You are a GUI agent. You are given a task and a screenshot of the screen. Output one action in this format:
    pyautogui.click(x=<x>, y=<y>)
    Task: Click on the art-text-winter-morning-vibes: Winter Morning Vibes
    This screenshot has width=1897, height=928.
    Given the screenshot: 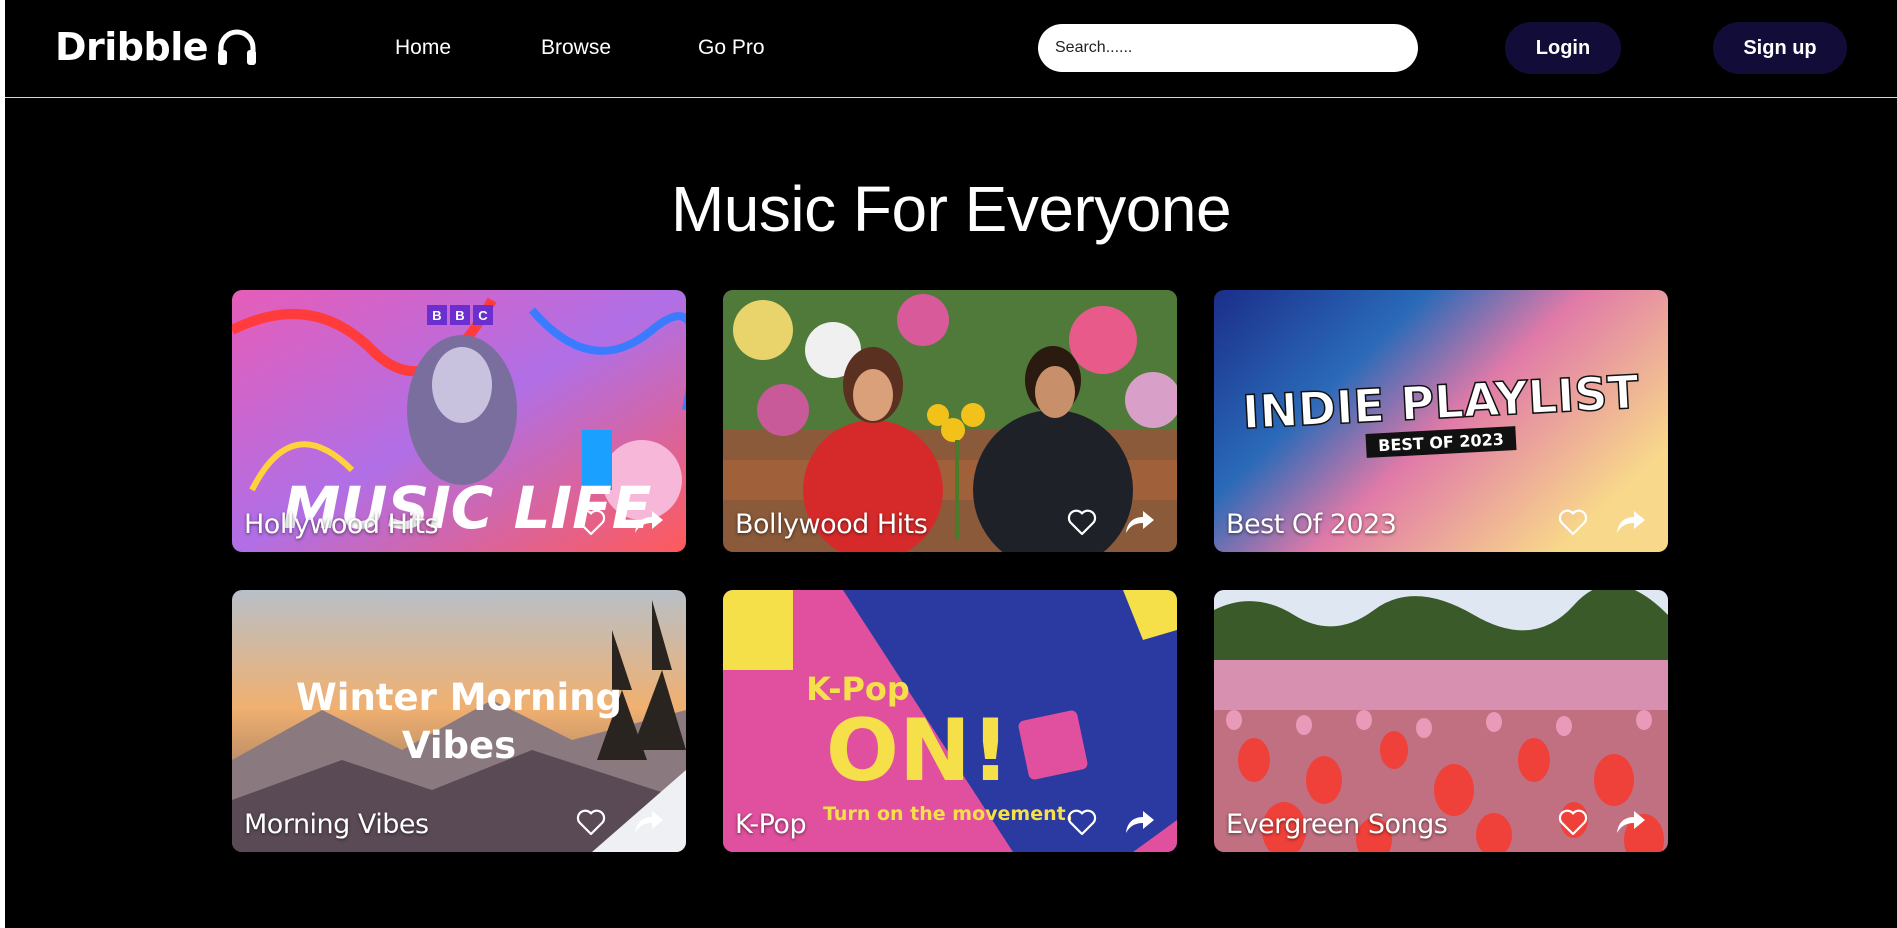 What is the action you would take?
    pyautogui.click(x=459, y=722)
    